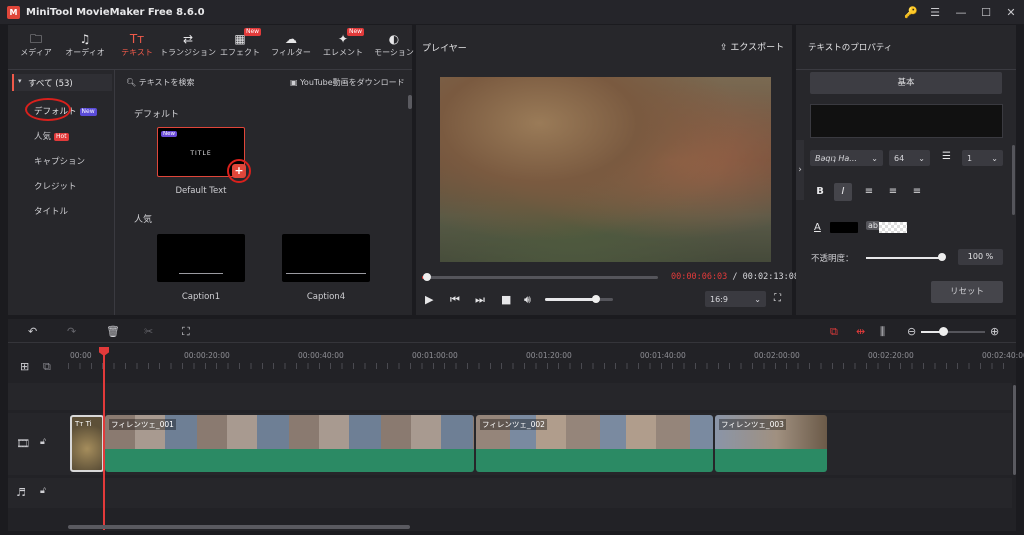  I want to click on crop-icon: ⛶, so click(186, 332).